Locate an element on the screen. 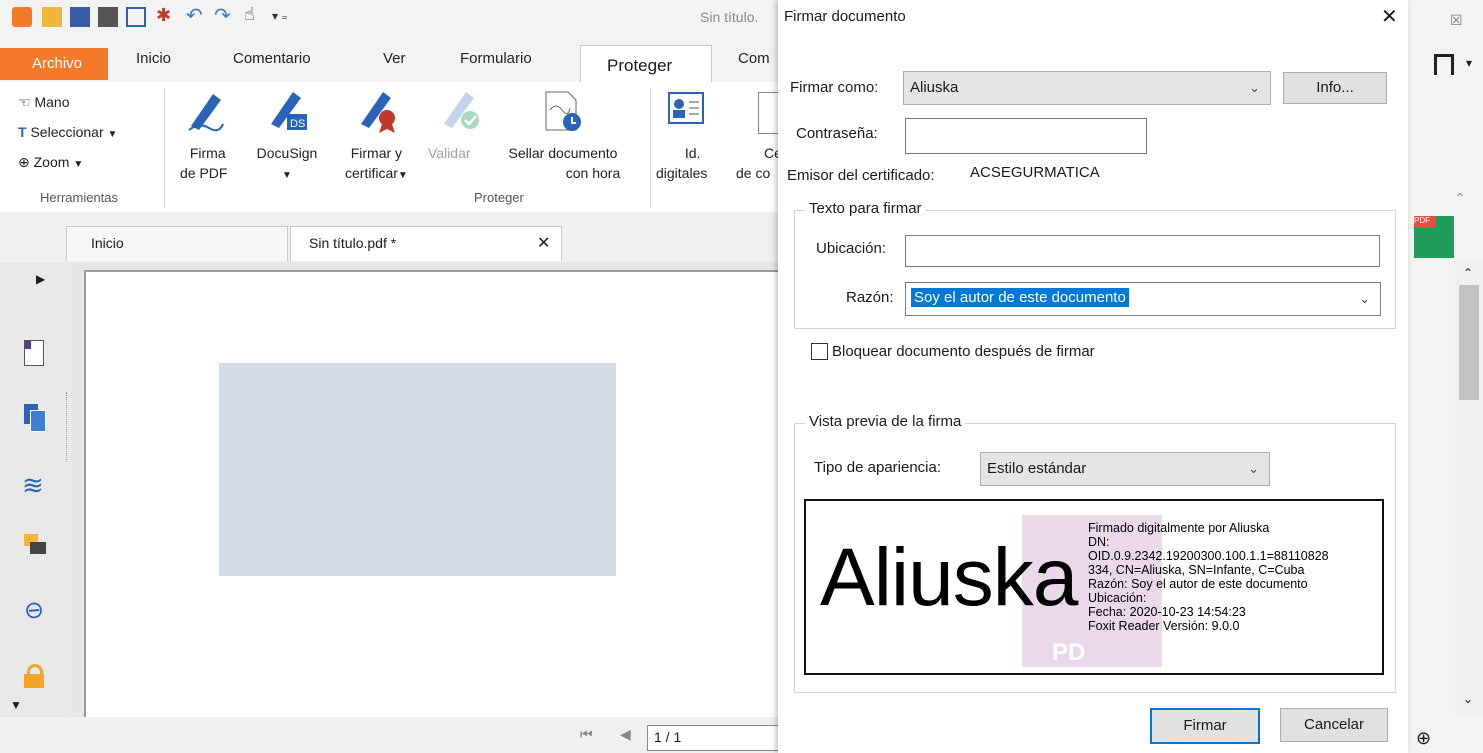 The image size is (1483, 753). zoom-in-icon: ⊕ is located at coordinates (1423, 738).